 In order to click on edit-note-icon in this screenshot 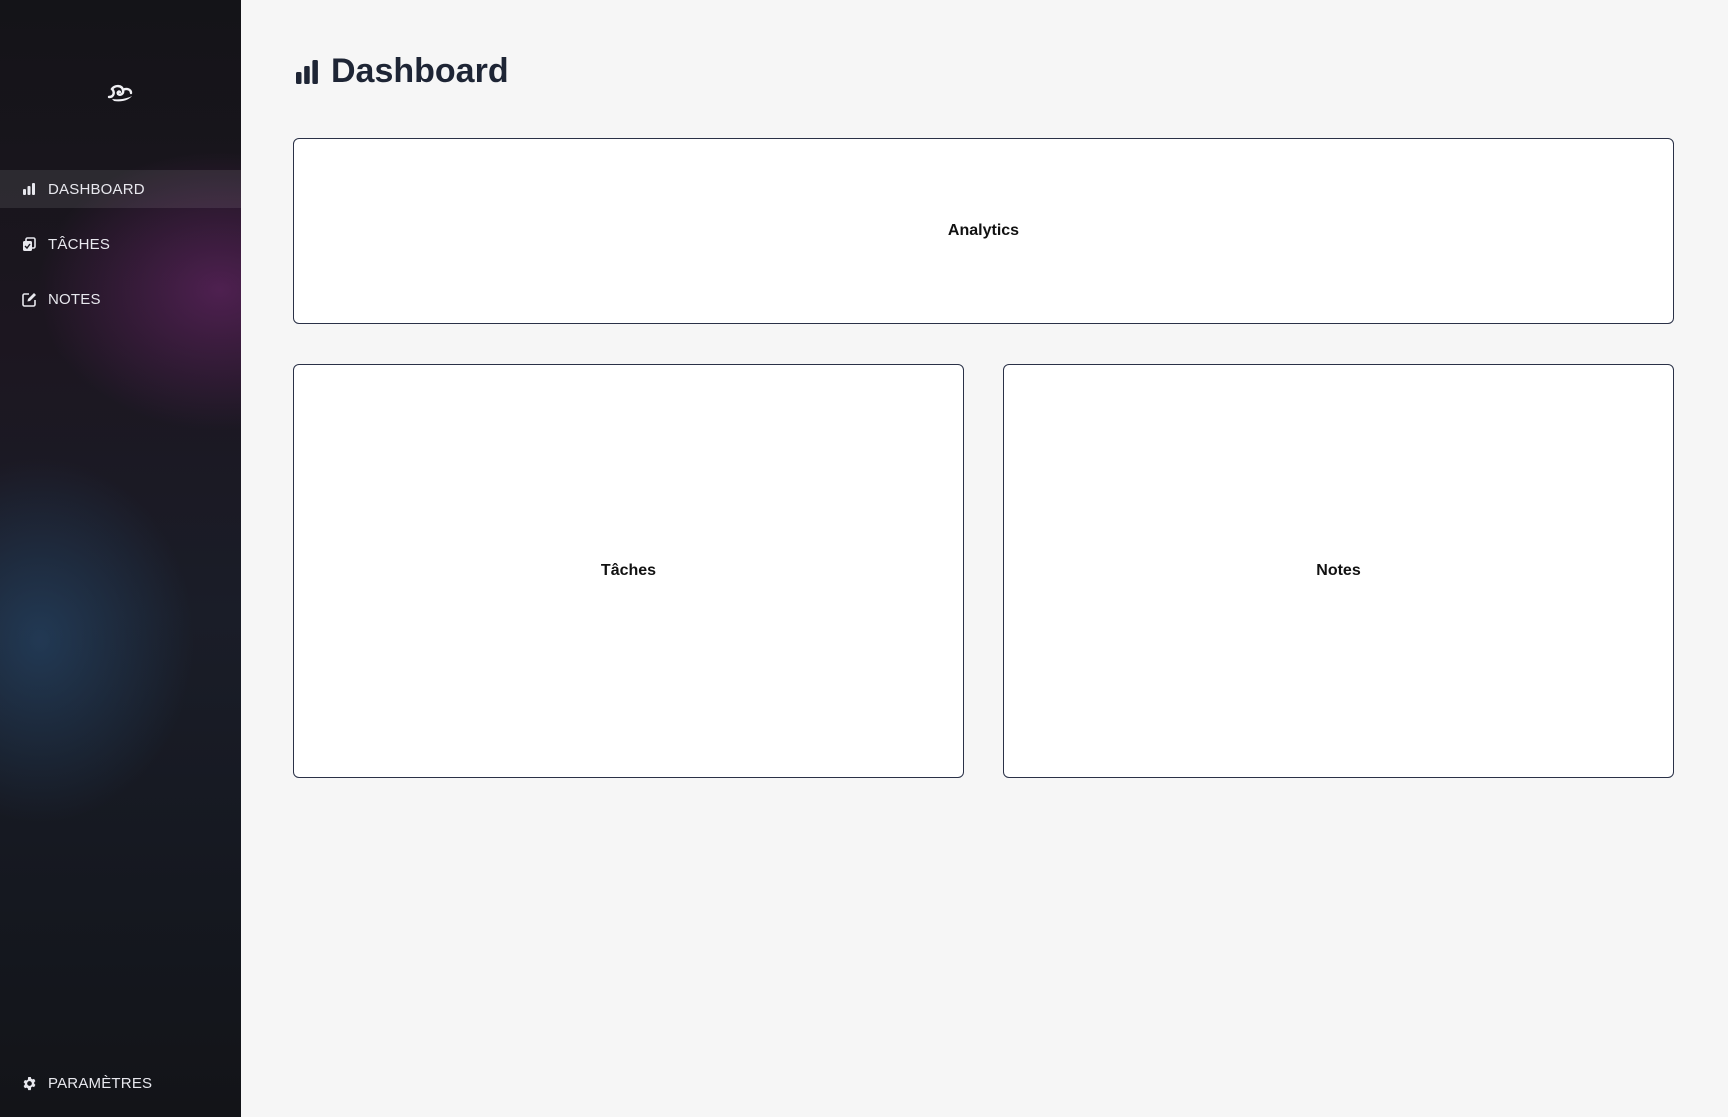, I will do `click(29, 299)`.